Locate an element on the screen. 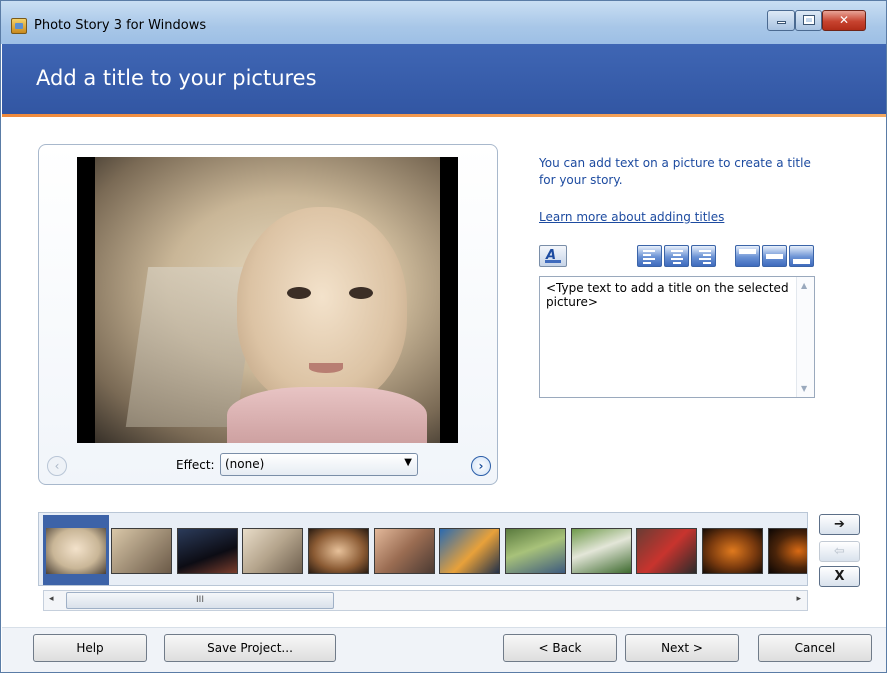 The width and height of the screenshot is (887, 673). align-center-button is located at coordinates (676, 256).